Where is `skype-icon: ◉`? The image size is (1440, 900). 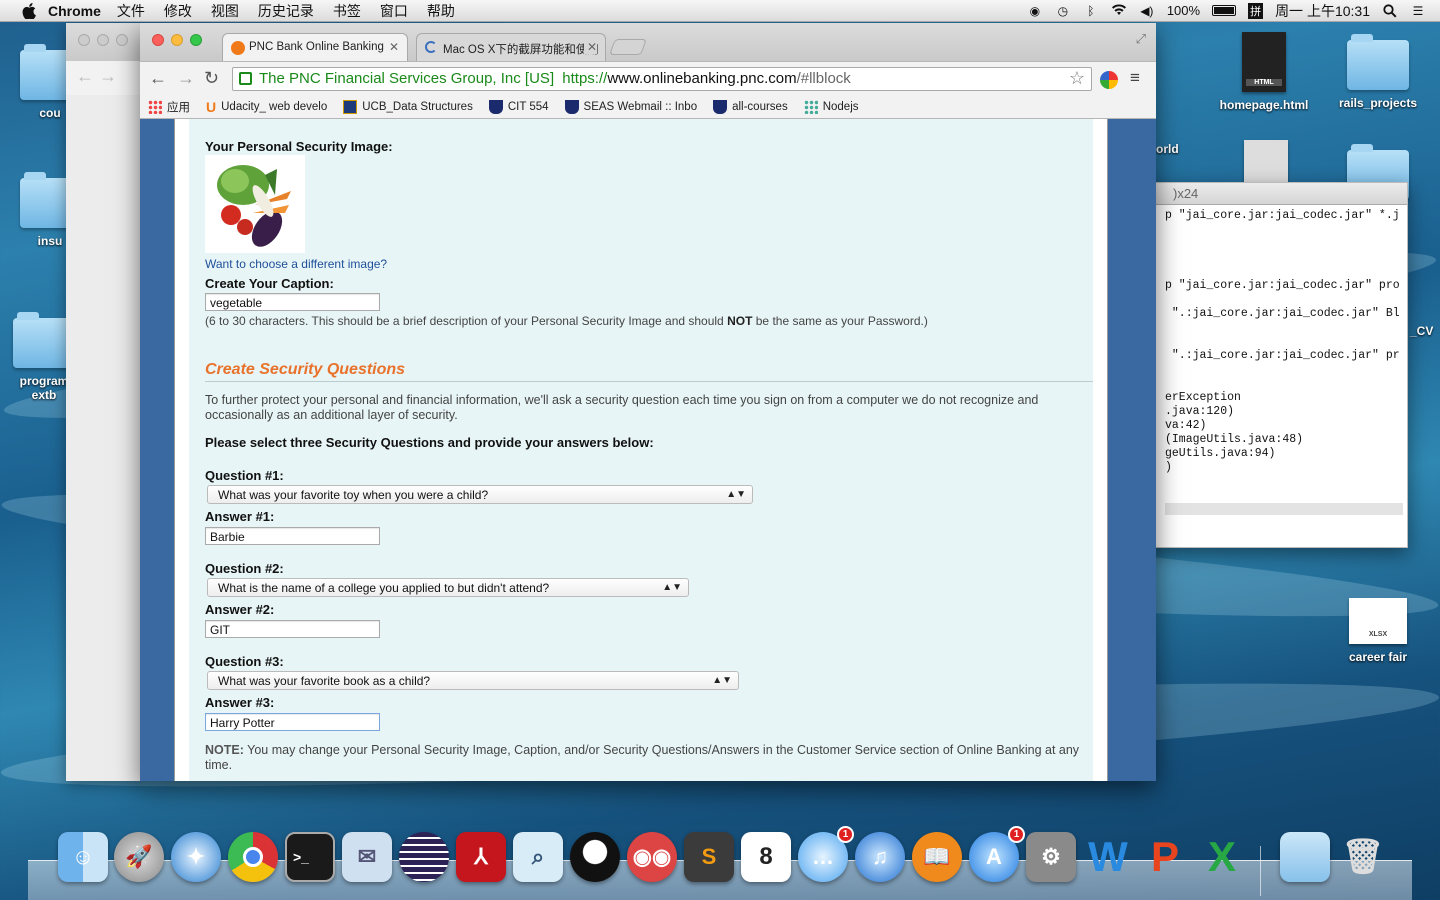 skype-icon: ◉ is located at coordinates (1035, 11).